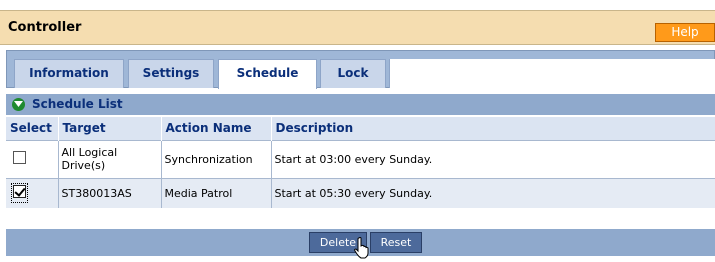  I want to click on tab-settings: Settings, so click(171, 73).